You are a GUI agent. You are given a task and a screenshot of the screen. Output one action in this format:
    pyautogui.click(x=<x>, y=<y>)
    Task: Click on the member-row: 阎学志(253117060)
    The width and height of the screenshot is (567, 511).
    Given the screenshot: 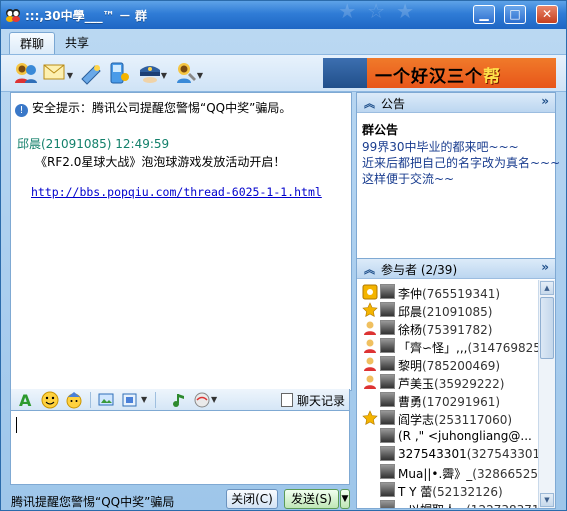 What is the action you would take?
    pyautogui.click(x=447, y=418)
    